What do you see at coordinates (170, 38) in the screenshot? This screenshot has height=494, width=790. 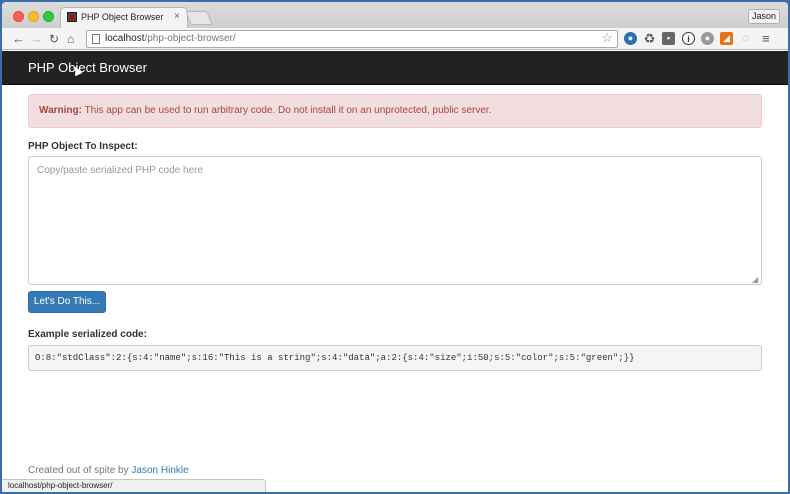 I see `url-text: localhost/php-object-browser/` at bounding box center [170, 38].